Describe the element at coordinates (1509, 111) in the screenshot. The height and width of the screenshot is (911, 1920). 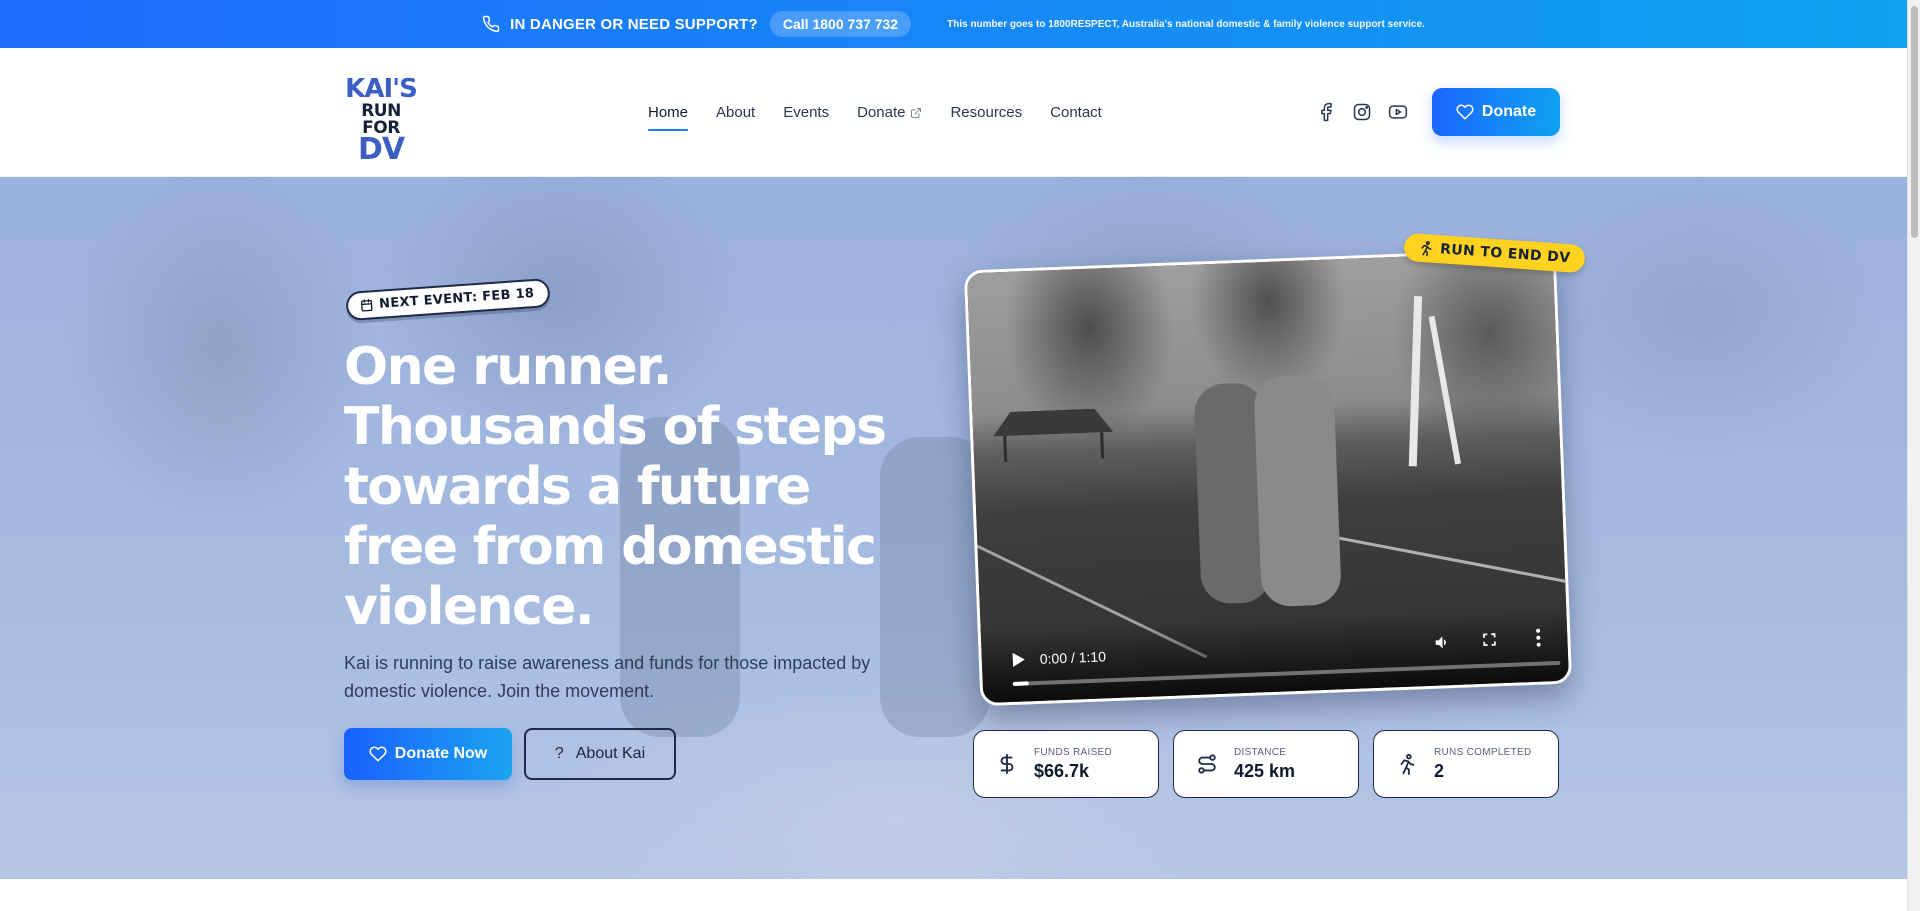
I see `header-donate-label: Donate` at that location.